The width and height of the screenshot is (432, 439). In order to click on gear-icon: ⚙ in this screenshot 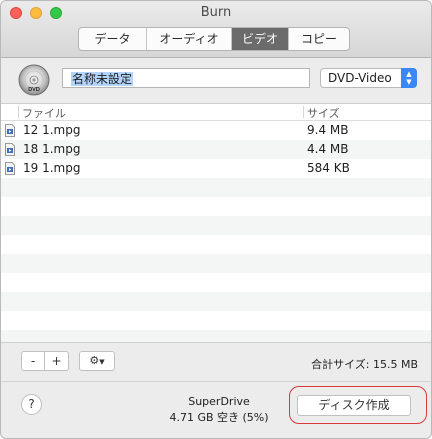, I will do `click(94, 360)`.